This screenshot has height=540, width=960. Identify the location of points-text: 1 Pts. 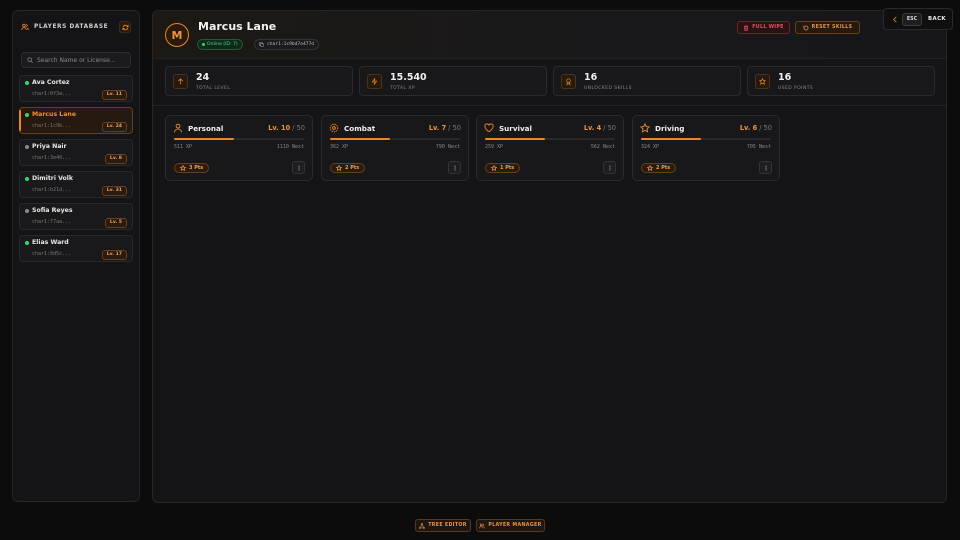
(507, 168).